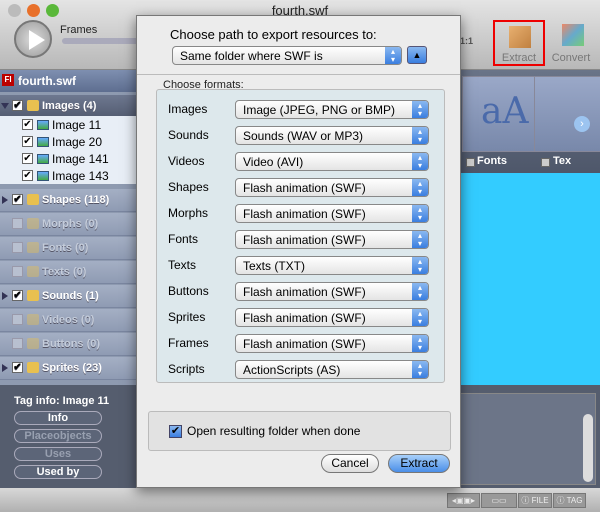  What do you see at coordinates (62, 401) in the screenshot?
I see `tag-info-title: Tag info: Image 11` at bounding box center [62, 401].